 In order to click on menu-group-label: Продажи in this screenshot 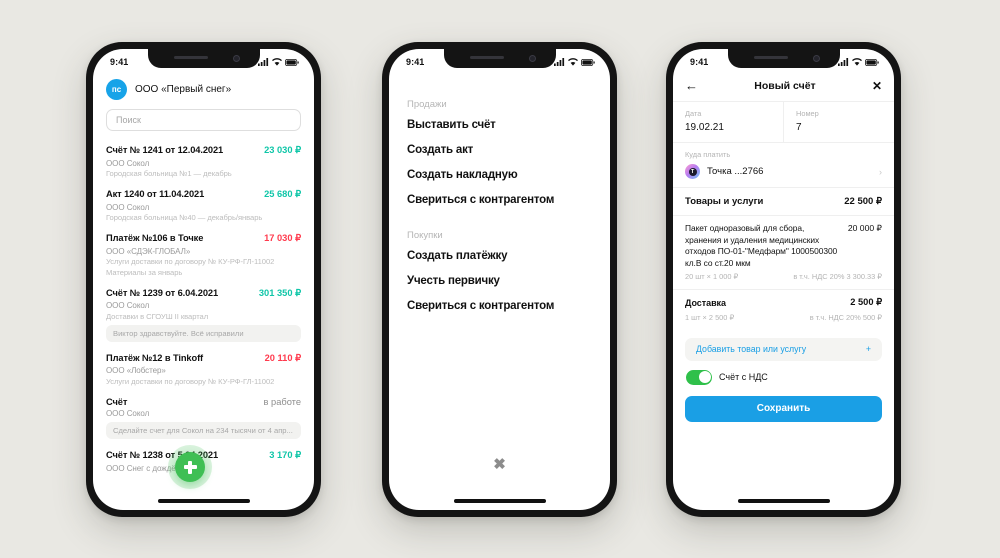, I will do `click(427, 104)`.